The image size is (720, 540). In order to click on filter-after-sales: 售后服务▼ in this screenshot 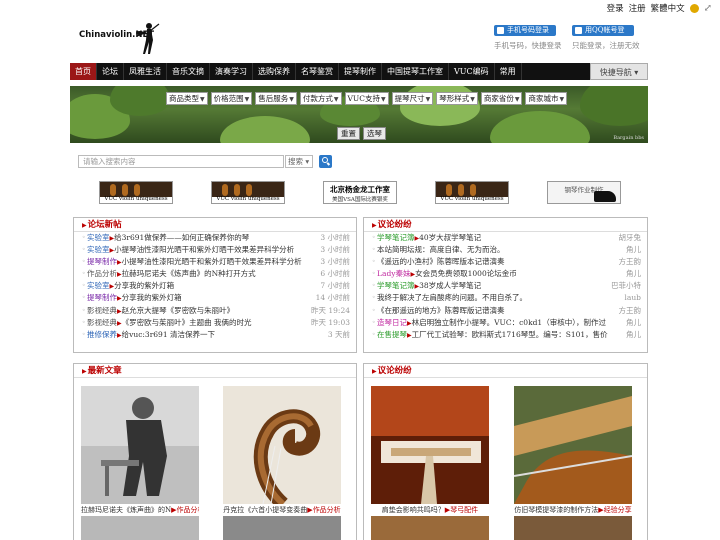, I will do `click(276, 98)`.